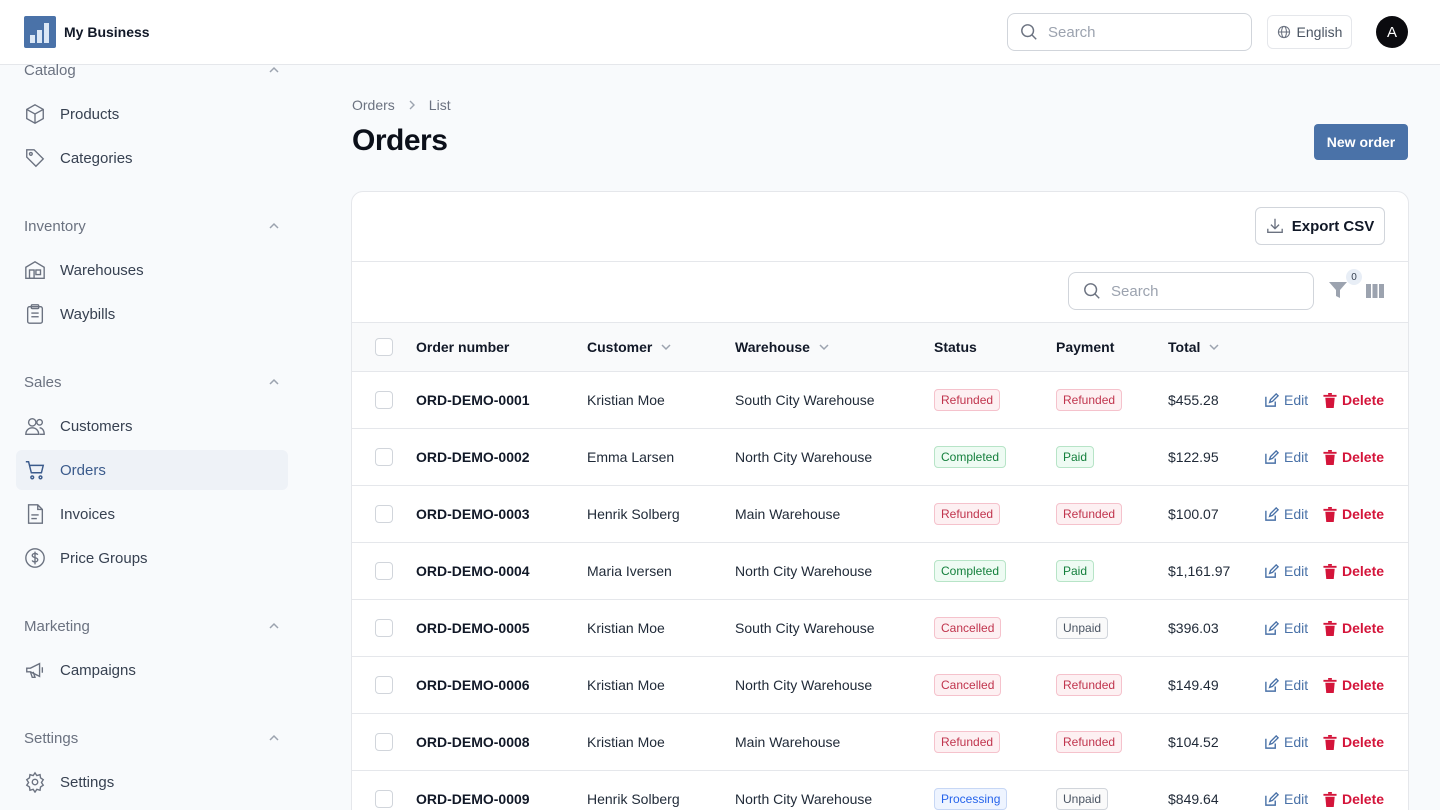  I want to click on column-customer: Customer, so click(629, 347).